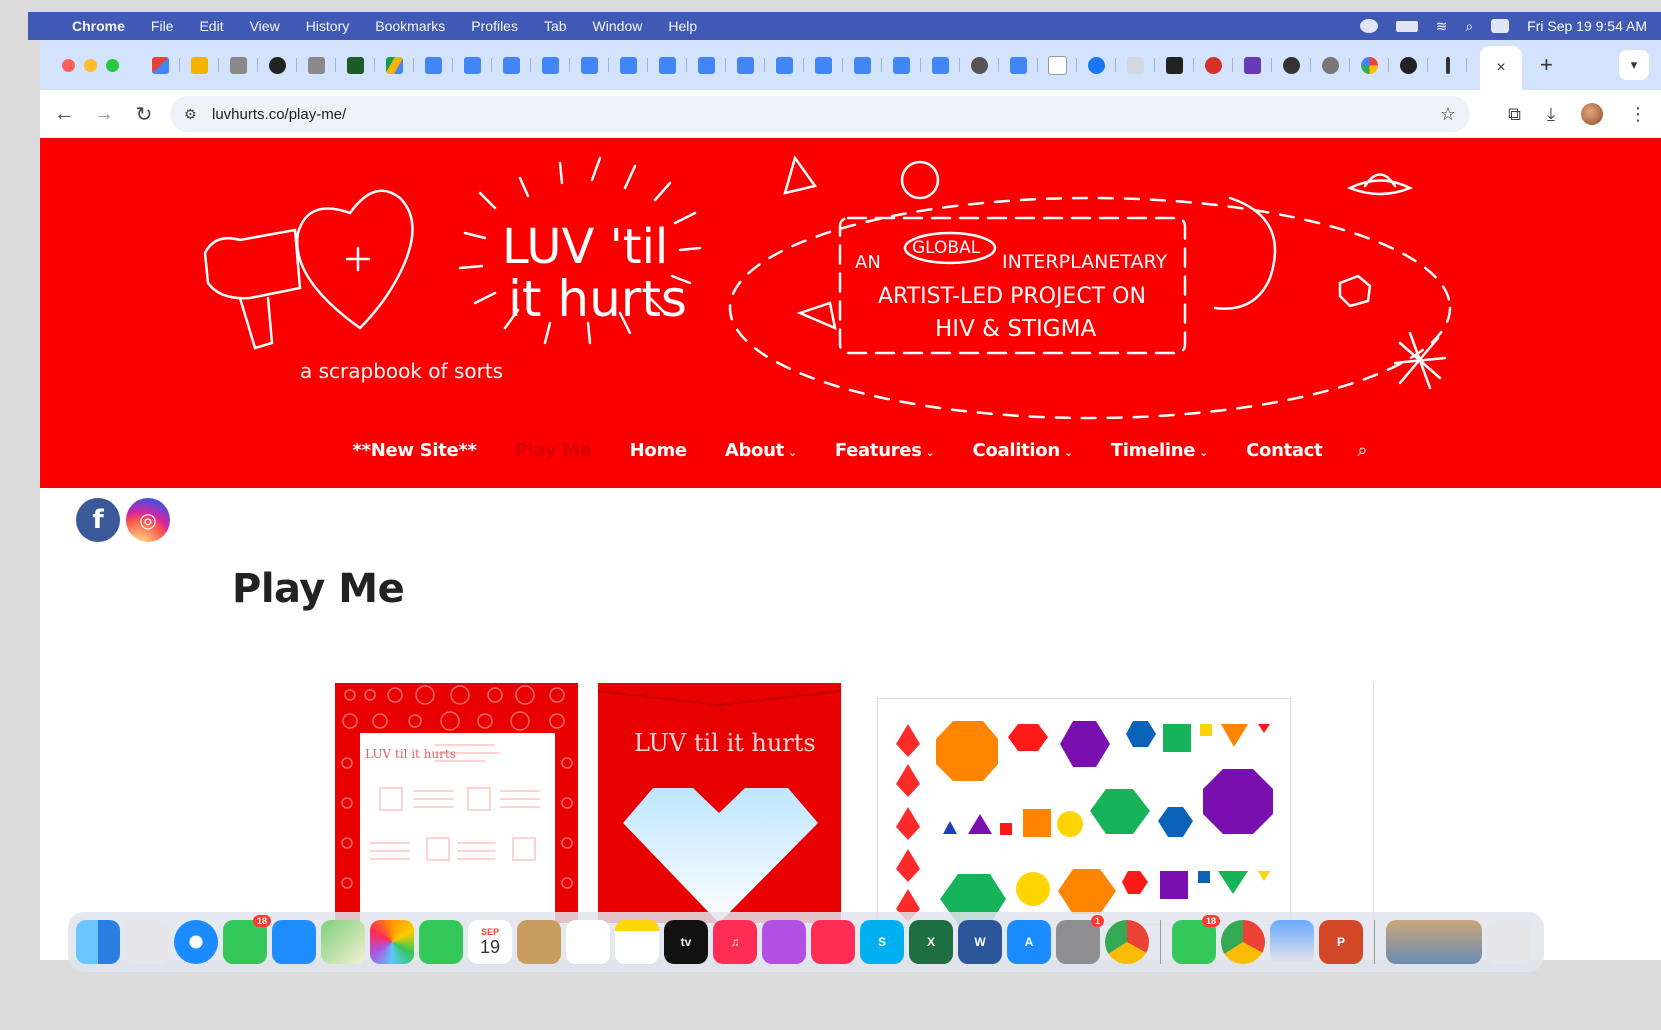 This screenshot has height=1030, width=1661. Describe the element at coordinates (147, 942) in the screenshot. I see `launchpad-icon` at that location.